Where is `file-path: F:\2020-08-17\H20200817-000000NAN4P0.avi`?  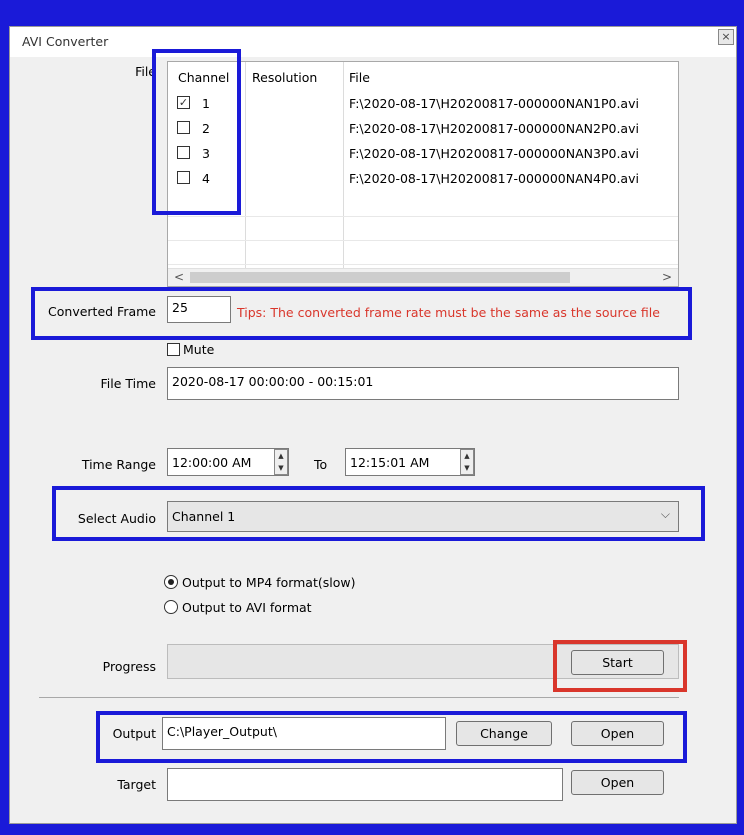 file-path: F:\2020-08-17\H20200817-000000NAN4P0.avi is located at coordinates (494, 178).